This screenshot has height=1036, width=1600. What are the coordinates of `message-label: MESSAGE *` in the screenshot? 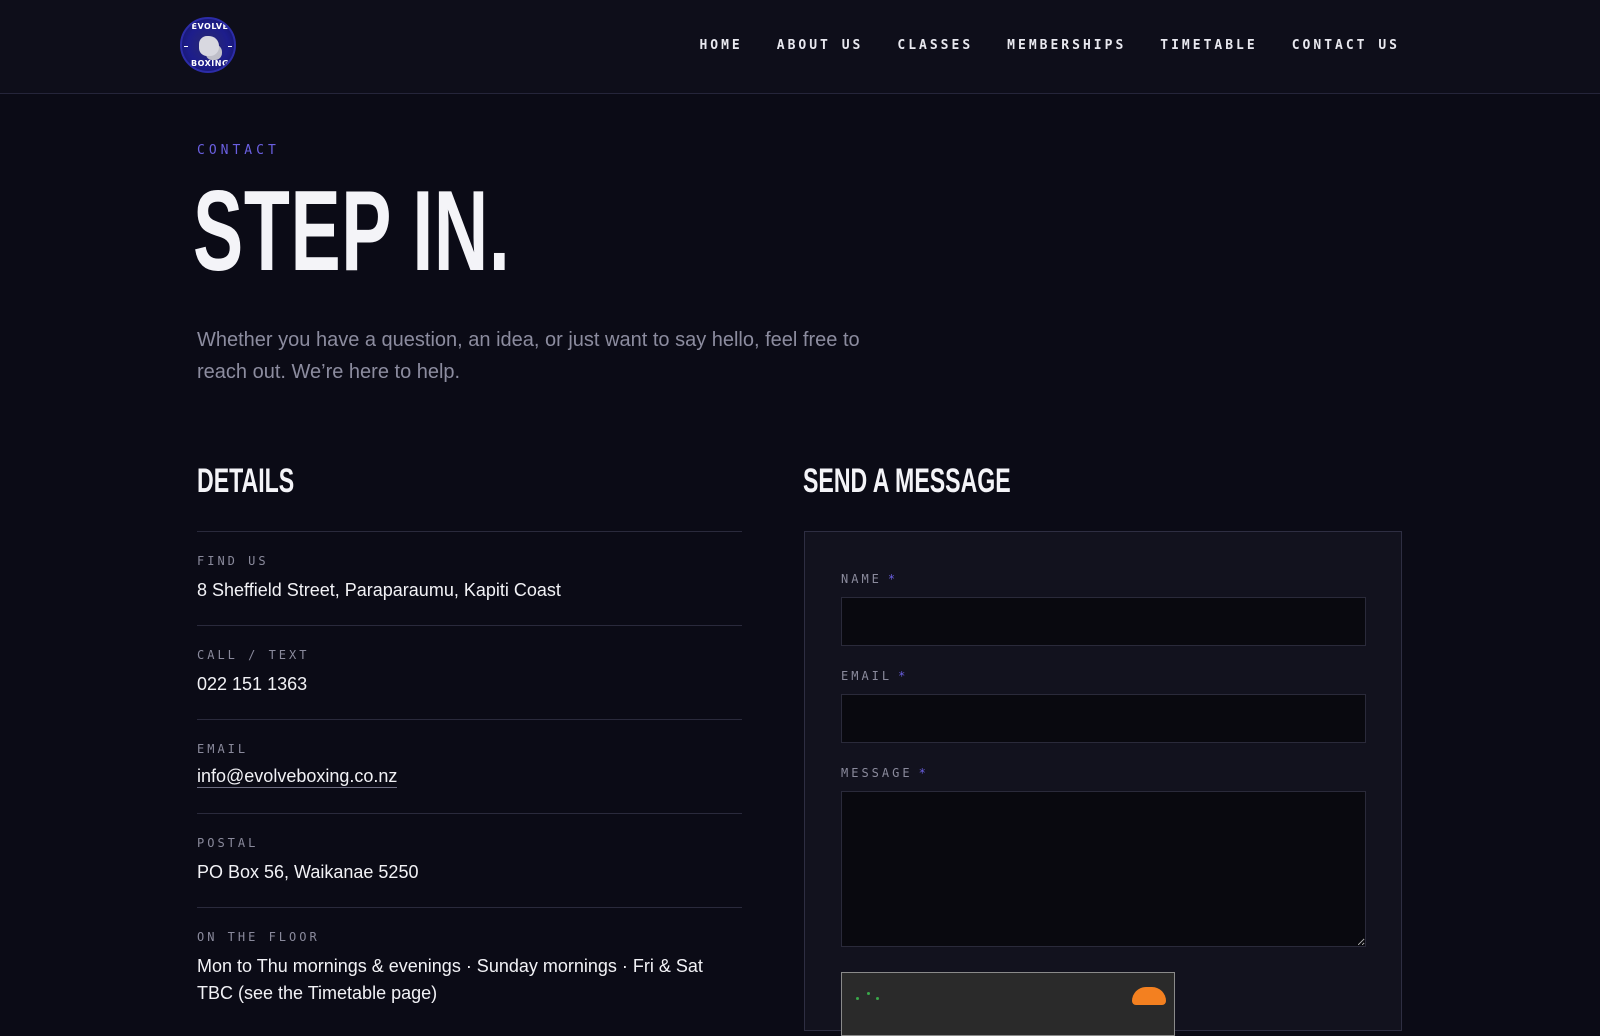 It's located at (885, 773).